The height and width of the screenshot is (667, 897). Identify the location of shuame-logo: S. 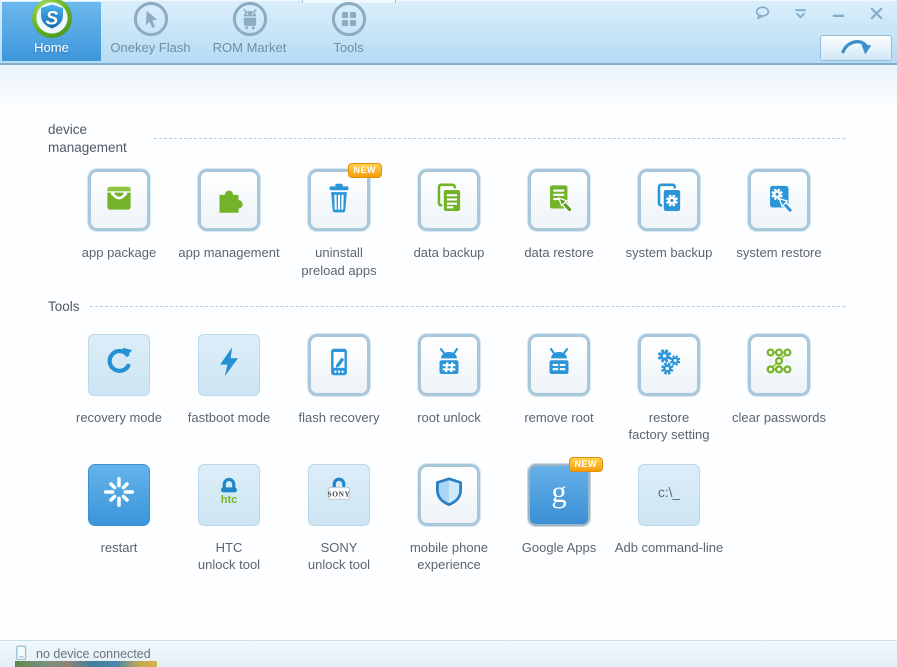
(52, 19).